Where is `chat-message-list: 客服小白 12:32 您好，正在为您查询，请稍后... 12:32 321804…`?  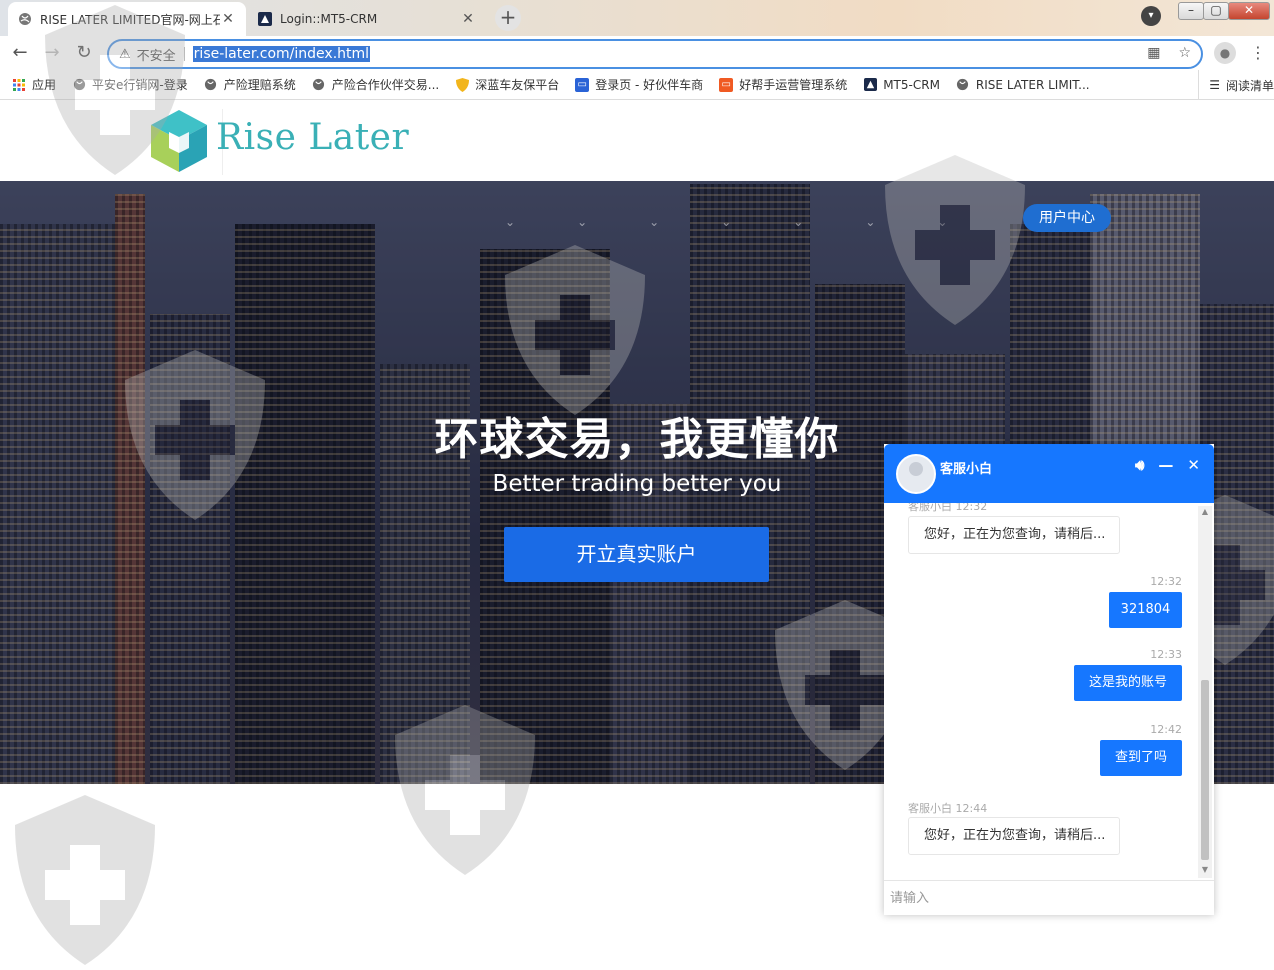 chat-message-list: 客服小白 12:32 您好，正在为您查询，请稍后... 12:32 321804… is located at coordinates (1049, 691).